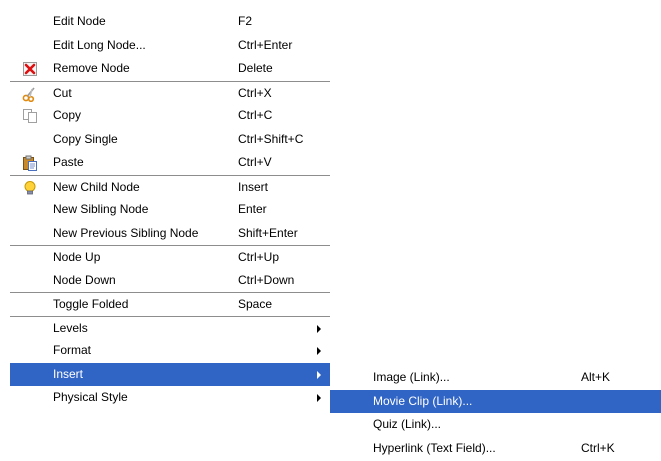  What do you see at coordinates (85, 138) in the screenshot?
I see `menu-item-label: Copy Single` at bounding box center [85, 138].